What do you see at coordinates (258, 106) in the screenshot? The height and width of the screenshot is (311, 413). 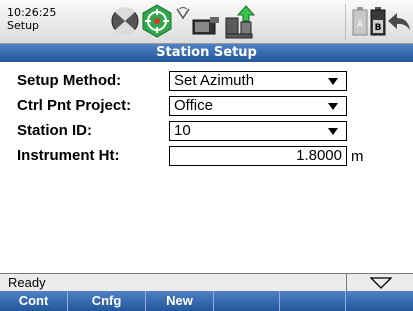 I see `ctrl-pnt-project-select: Office` at bounding box center [258, 106].